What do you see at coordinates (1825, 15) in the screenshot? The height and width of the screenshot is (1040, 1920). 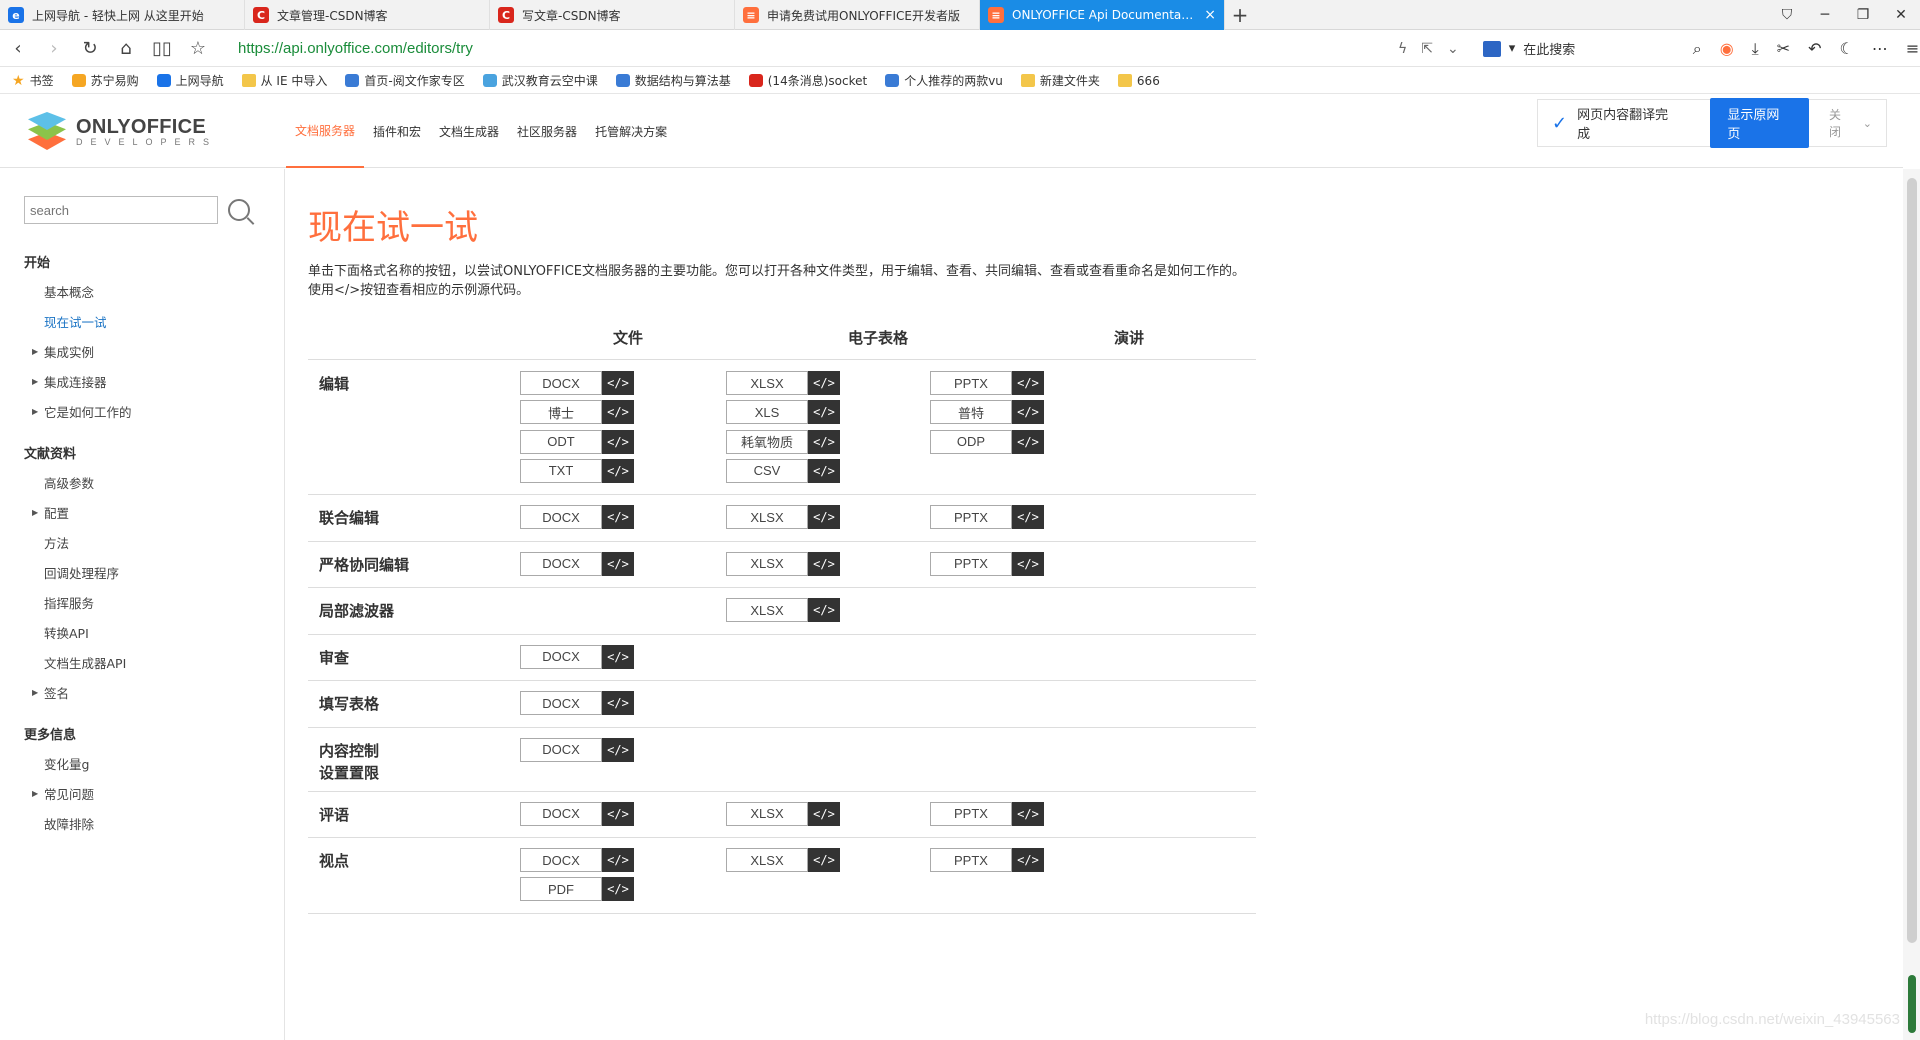 I see `minimize-button: ─` at bounding box center [1825, 15].